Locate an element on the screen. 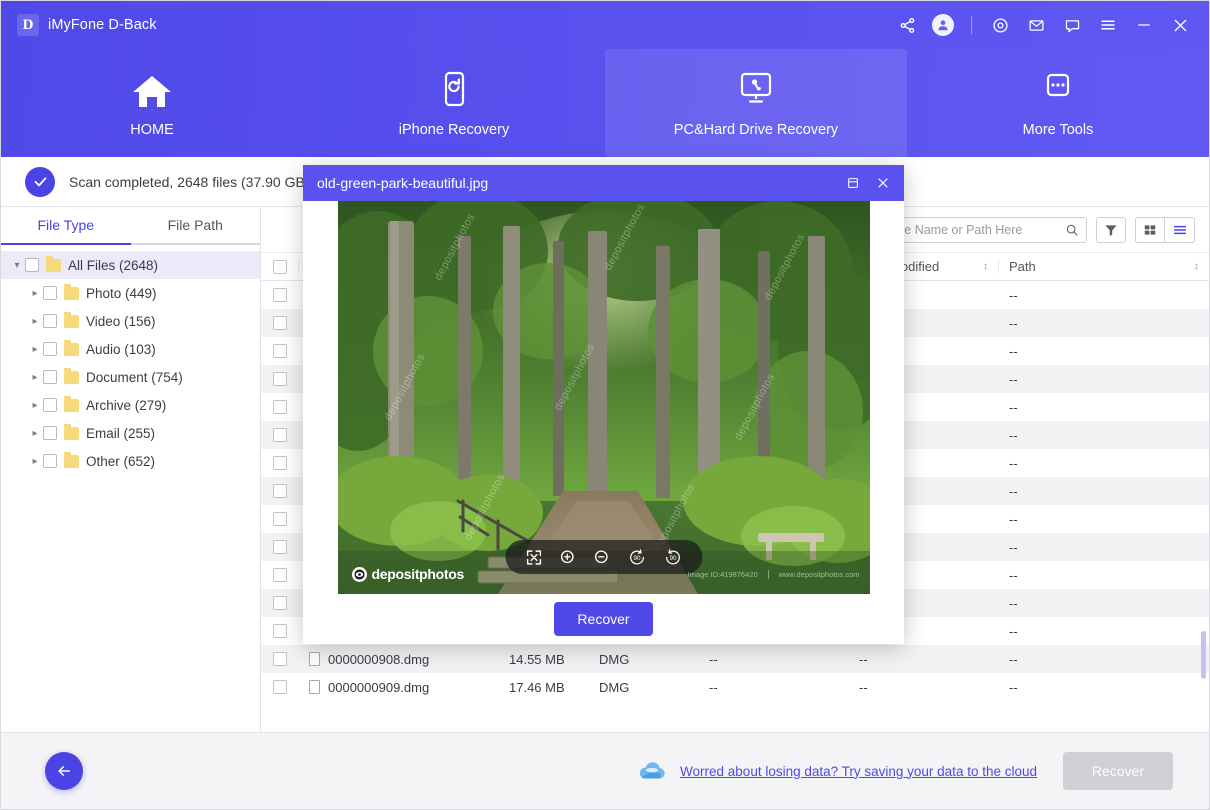 The image size is (1210, 810). back-button is located at coordinates (64, 771).